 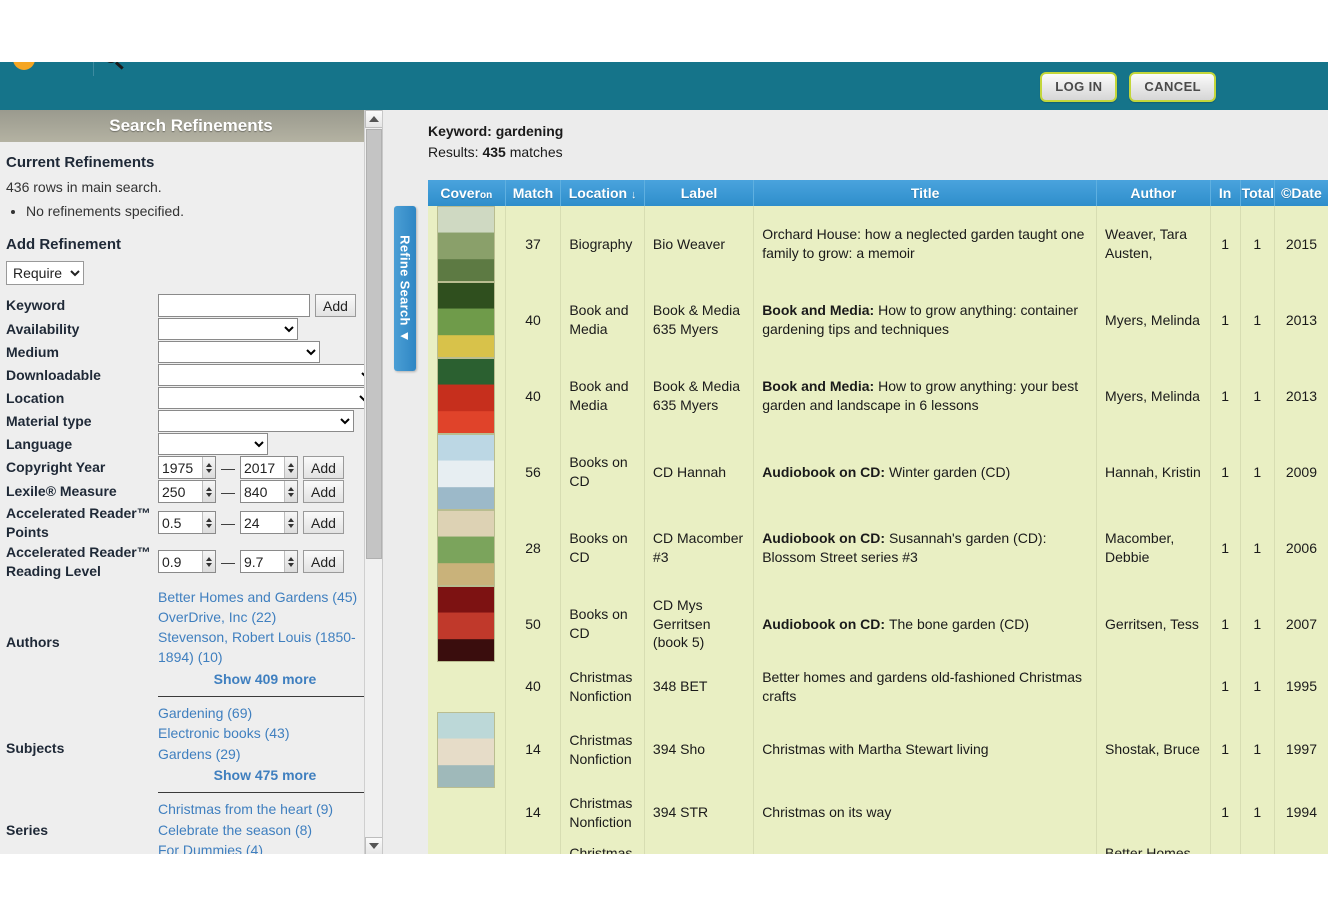 What do you see at coordinates (1079, 87) in the screenshot?
I see `login-button: LOG IN` at bounding box center [1079, 87].